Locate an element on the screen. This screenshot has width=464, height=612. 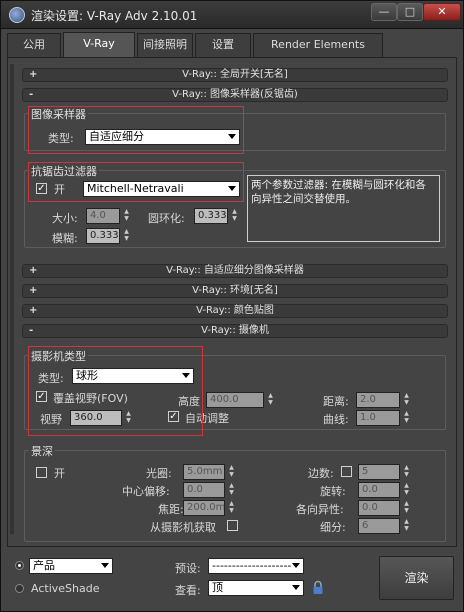
rollout-adaptive-subdivision: + V-Ray:: 自适应细分图像采样器 is located at coordinates (235, 271).